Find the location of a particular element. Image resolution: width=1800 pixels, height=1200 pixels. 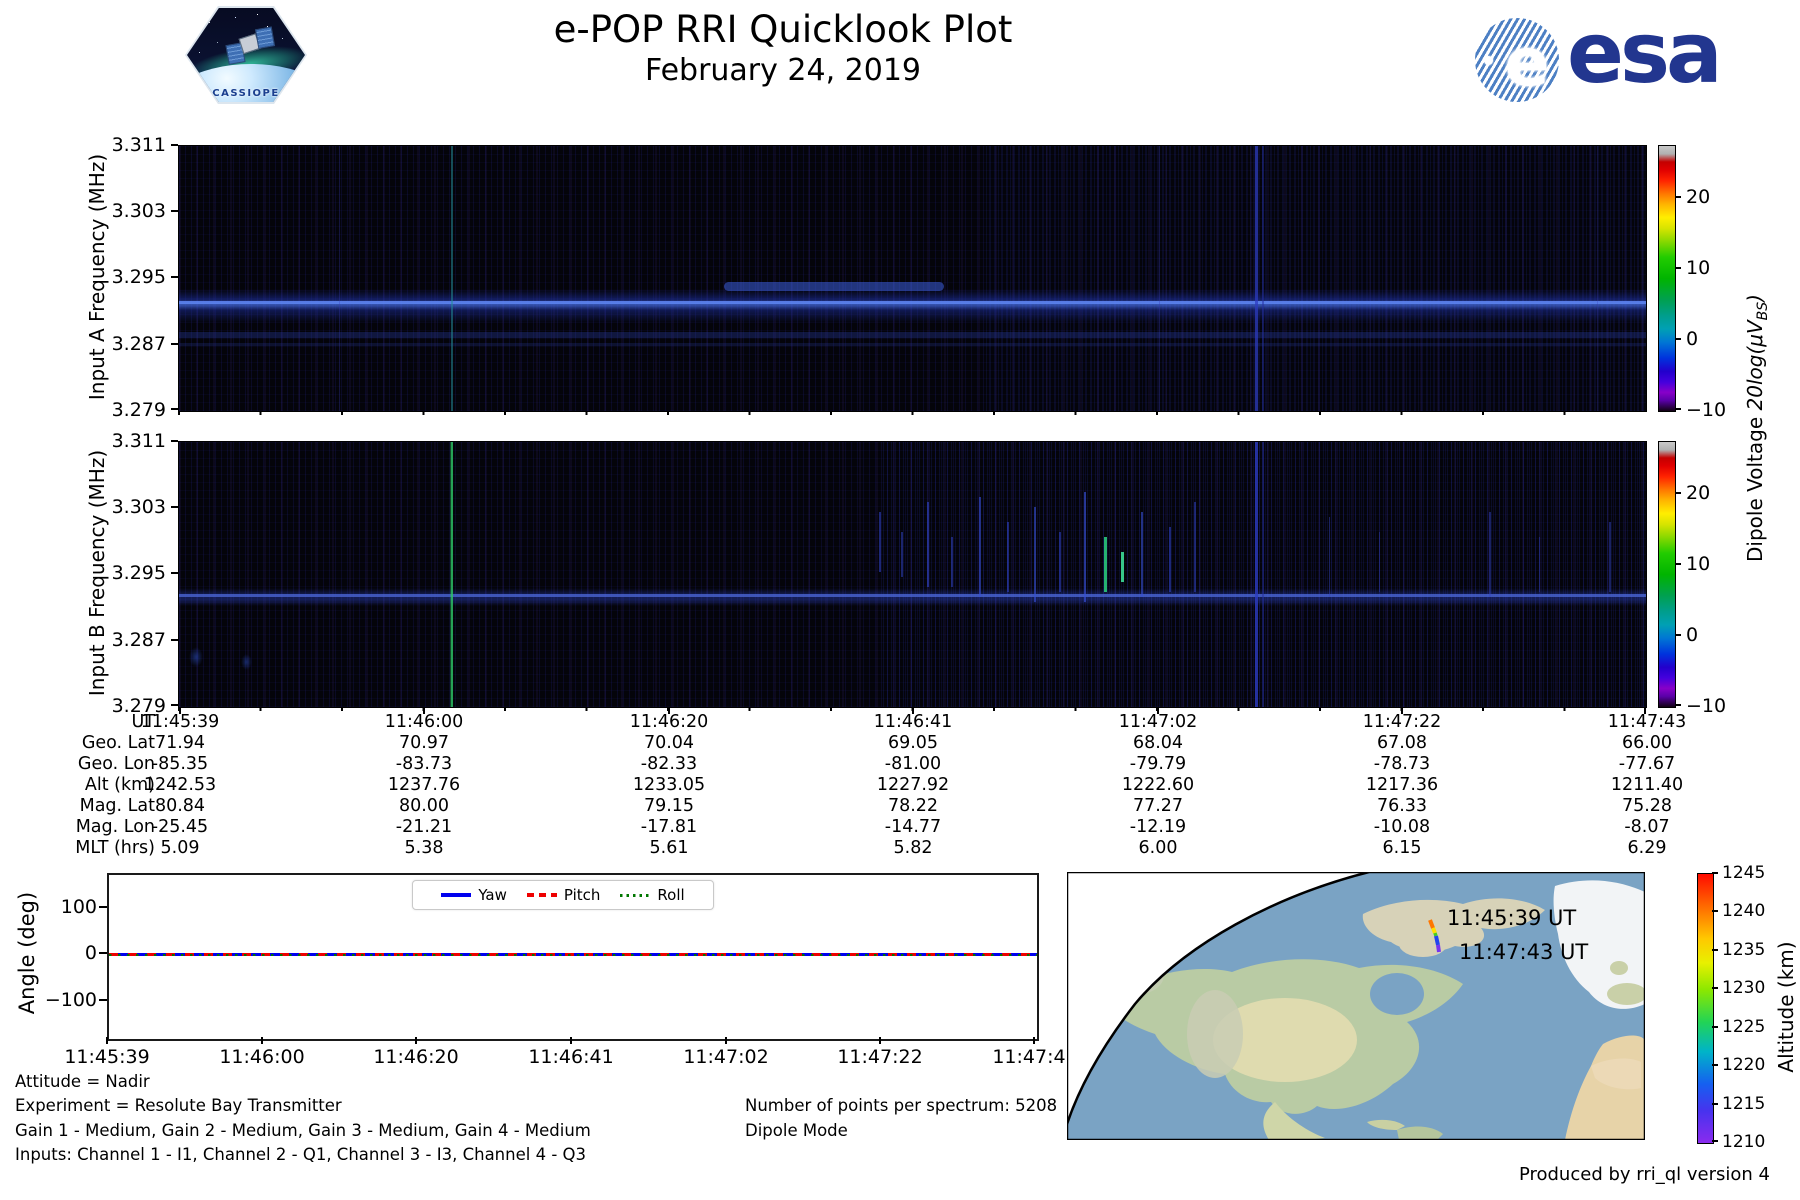

cell: 5.09 is located at coordinates (180, 848).